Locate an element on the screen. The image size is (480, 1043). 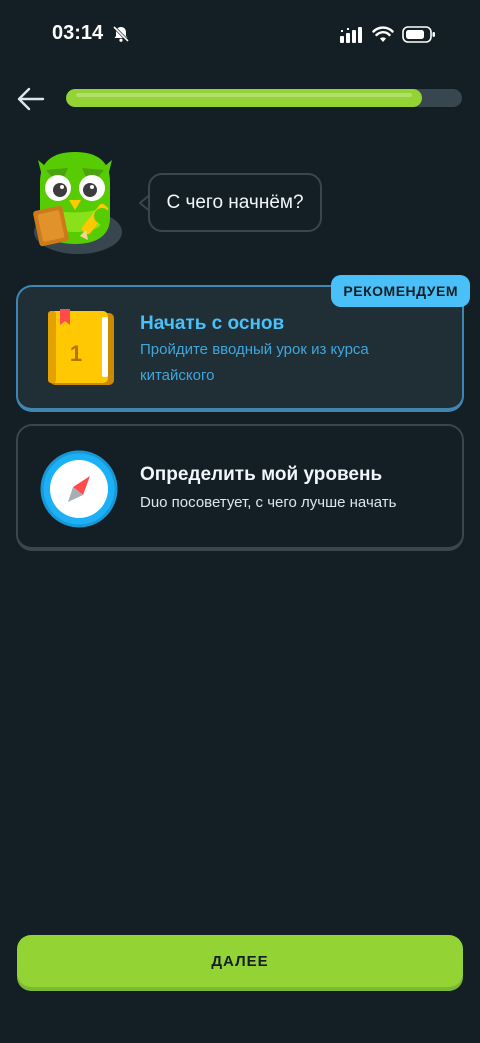
compass-icon is located at coordinates (79, 489).